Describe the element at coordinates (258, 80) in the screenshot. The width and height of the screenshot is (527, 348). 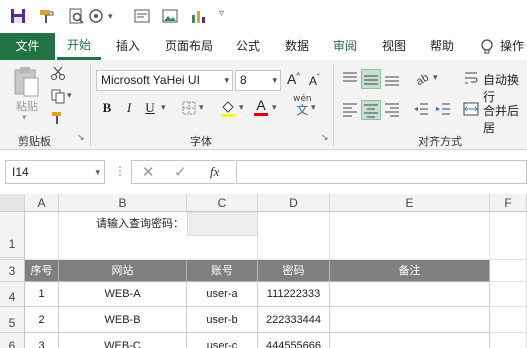
I see `font-size-dropdown: 8 ▾` at that location.